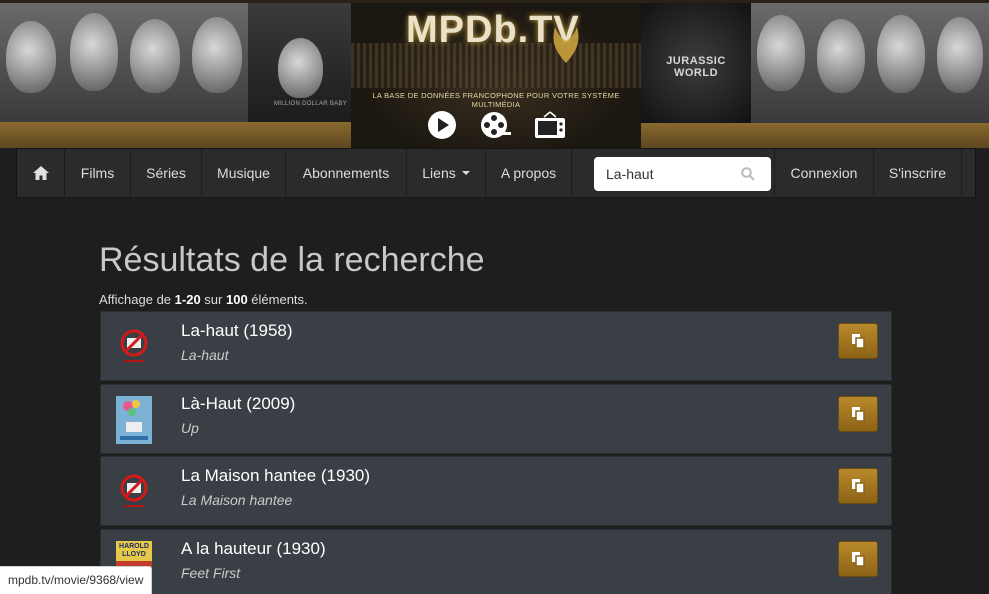 This screenshot has width=989, height=594. What do you see at coordinates (496, 346) in the screenshot?
I see `result-row: La-haut (1958) La-haut` at bounding box center [496, 346].